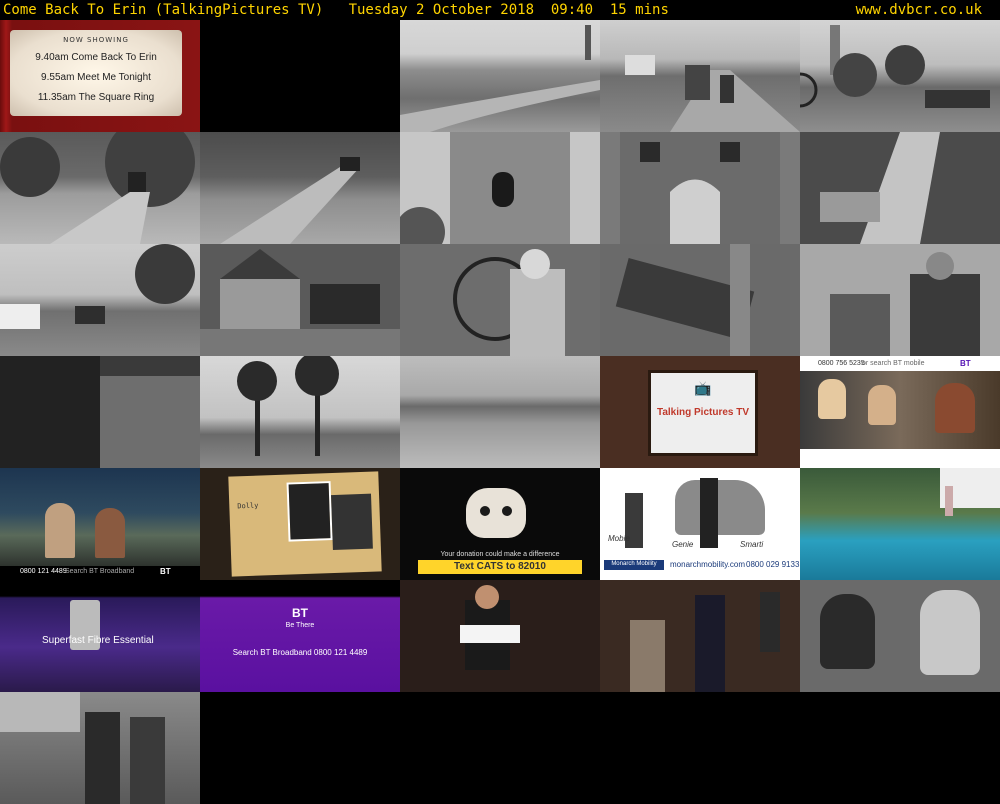 This screenshot has width=1000, height=804. What do you see at coordinates (300, 625) in the screenshot?
I see `be-there: Be There` at bounding box center [300, 625].